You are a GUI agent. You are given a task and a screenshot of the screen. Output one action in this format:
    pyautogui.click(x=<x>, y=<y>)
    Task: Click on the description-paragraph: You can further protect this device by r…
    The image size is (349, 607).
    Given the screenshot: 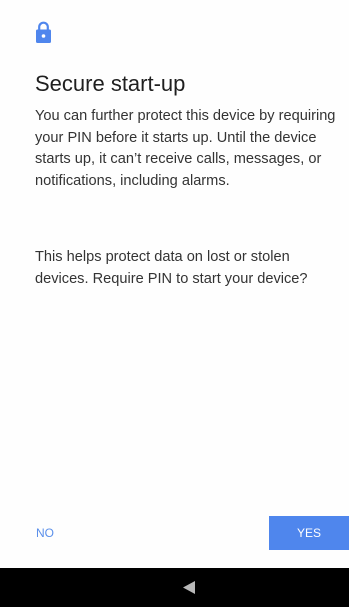 What is the action you would take?
    pyautogui.click(x=185, y=148)
    